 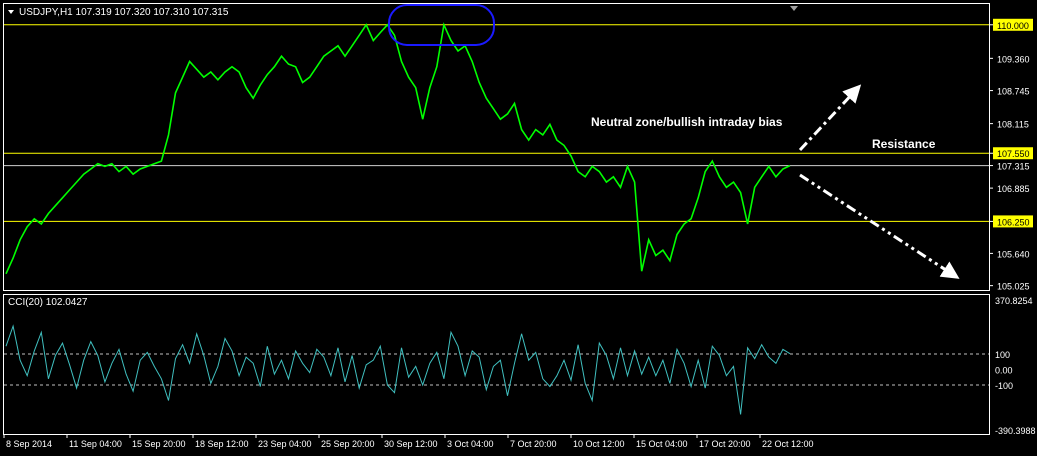 What do you see at coordinates (48, 302) in the screenshot?
I see `cci-header: CCI(20) 102.0427` at bounding box center [48, 302].